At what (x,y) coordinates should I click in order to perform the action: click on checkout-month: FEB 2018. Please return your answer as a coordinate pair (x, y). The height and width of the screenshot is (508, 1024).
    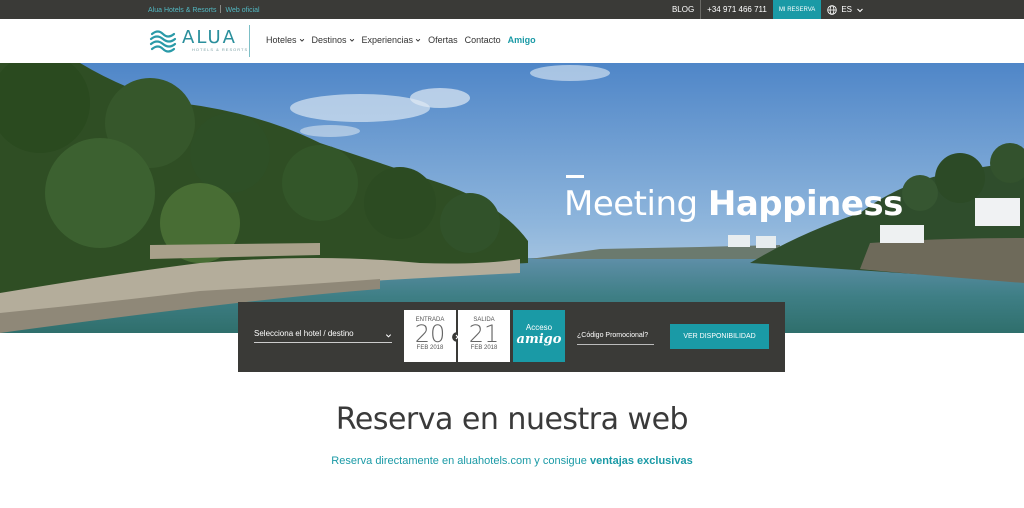
    Looking at the image, I should click on (484, 348).